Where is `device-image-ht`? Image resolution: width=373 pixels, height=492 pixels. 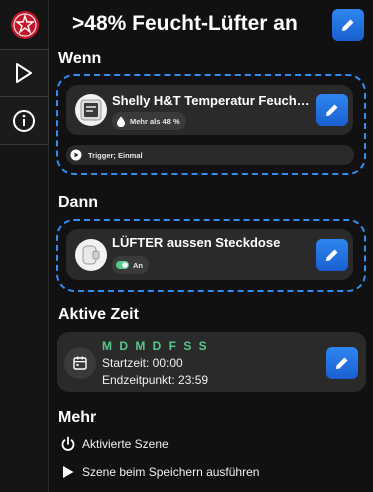
device-image-ht is located at coordinates (91, 110).